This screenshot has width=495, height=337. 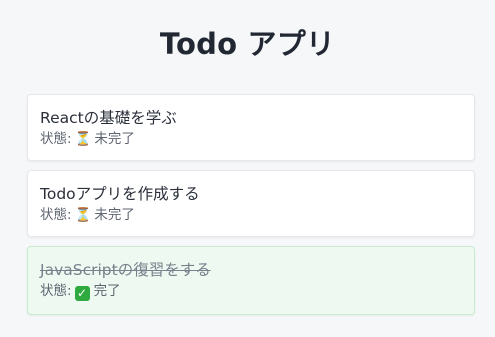 I want to click on todo-text: JavaScriptの復習をする, so click(x=125, y=270).